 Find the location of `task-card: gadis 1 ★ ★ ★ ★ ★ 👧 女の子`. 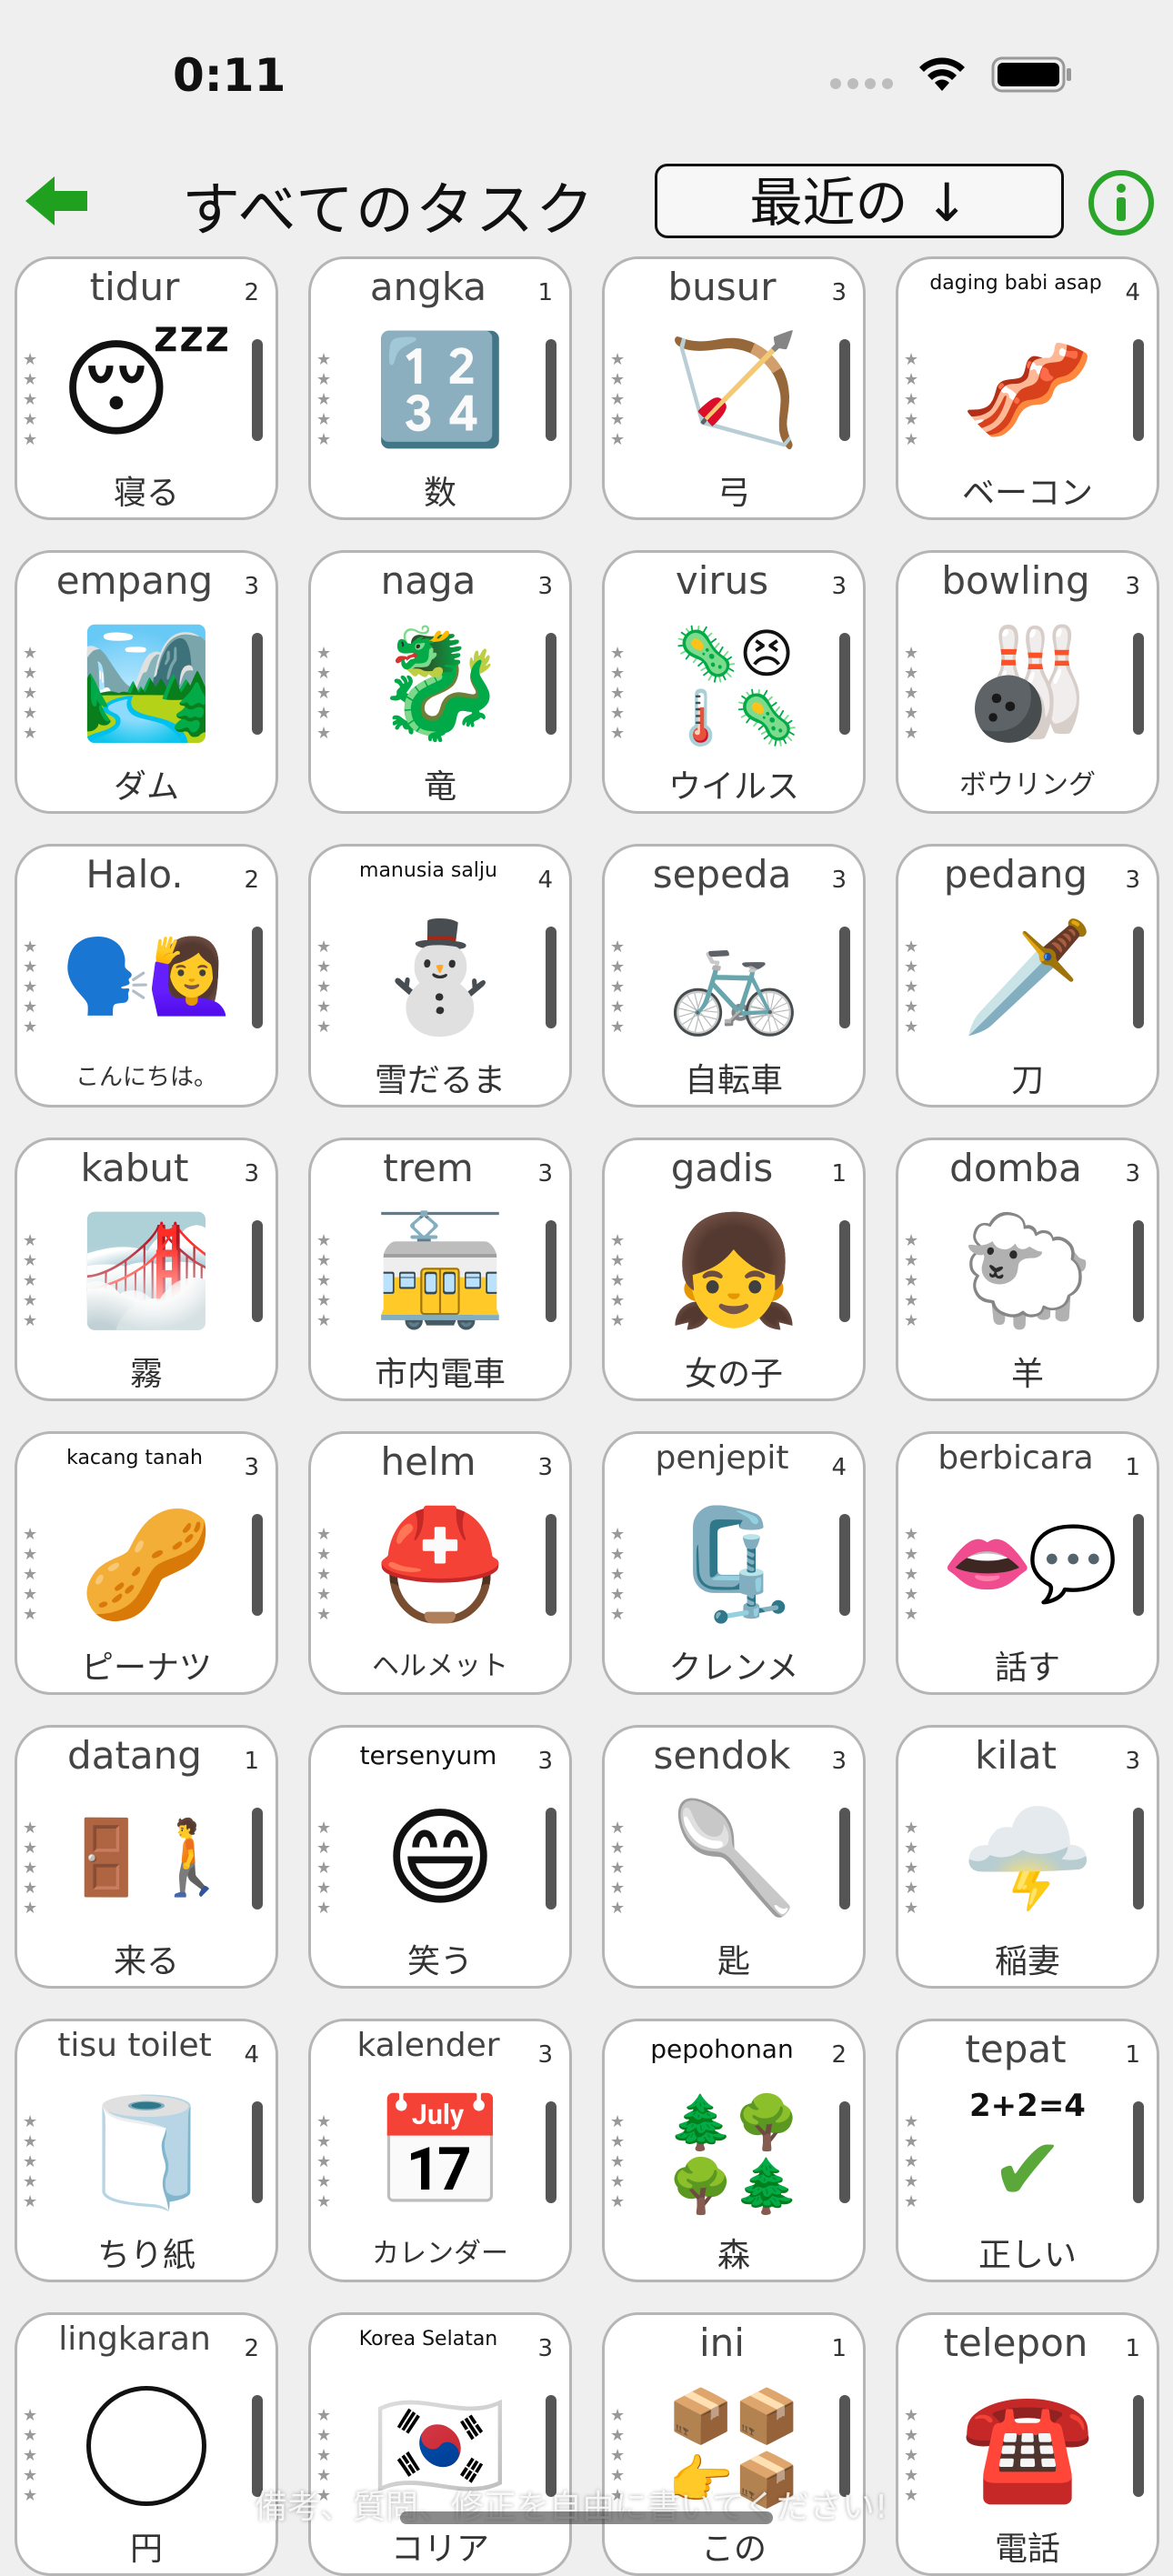

task-card: gadis 1 ★ ★ ★ ★ ★ 👧 女の子 is located at coordinates (734, 1269).